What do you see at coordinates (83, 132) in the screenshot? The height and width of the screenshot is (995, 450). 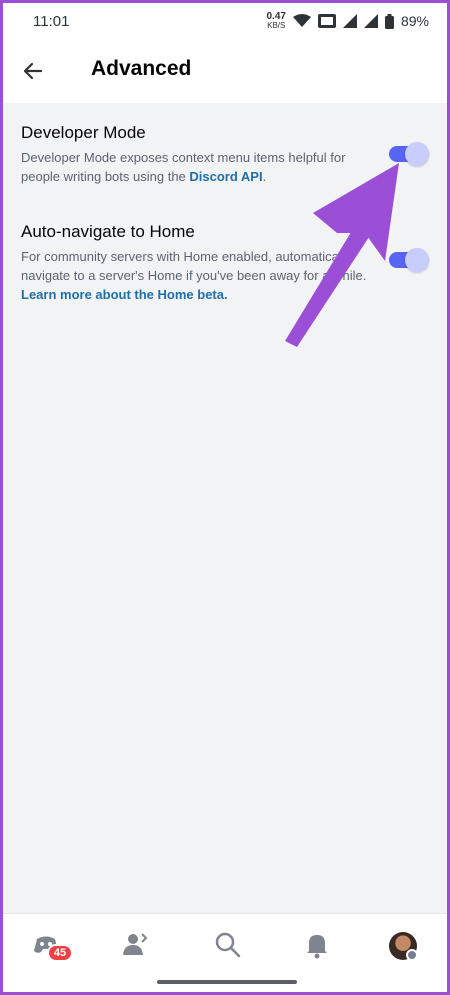 I see `setting-title: Developer Mode` at bounding box center [83, 132].